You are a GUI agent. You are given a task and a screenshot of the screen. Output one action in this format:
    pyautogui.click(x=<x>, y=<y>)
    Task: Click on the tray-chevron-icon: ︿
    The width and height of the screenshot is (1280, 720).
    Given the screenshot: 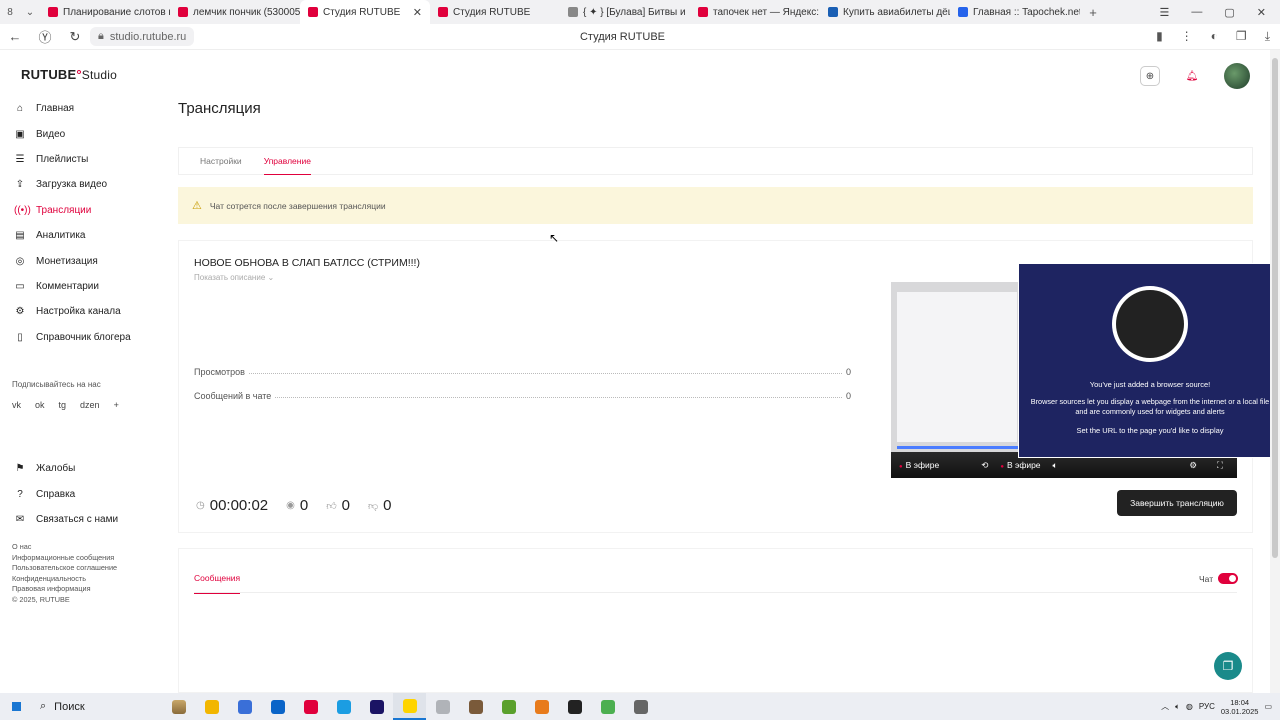 What is the action you would take?
    pyautogui.click(x=1165, y=706)
    